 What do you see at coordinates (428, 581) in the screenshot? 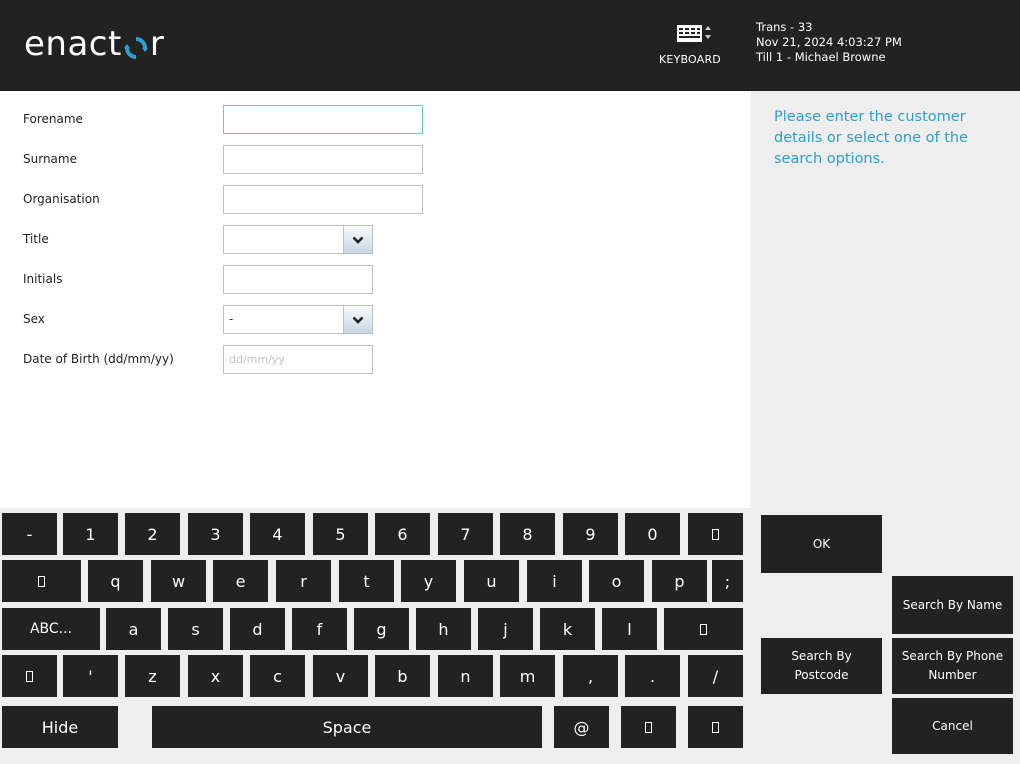
I see `key-y: y` at bounding box center [428, 581].